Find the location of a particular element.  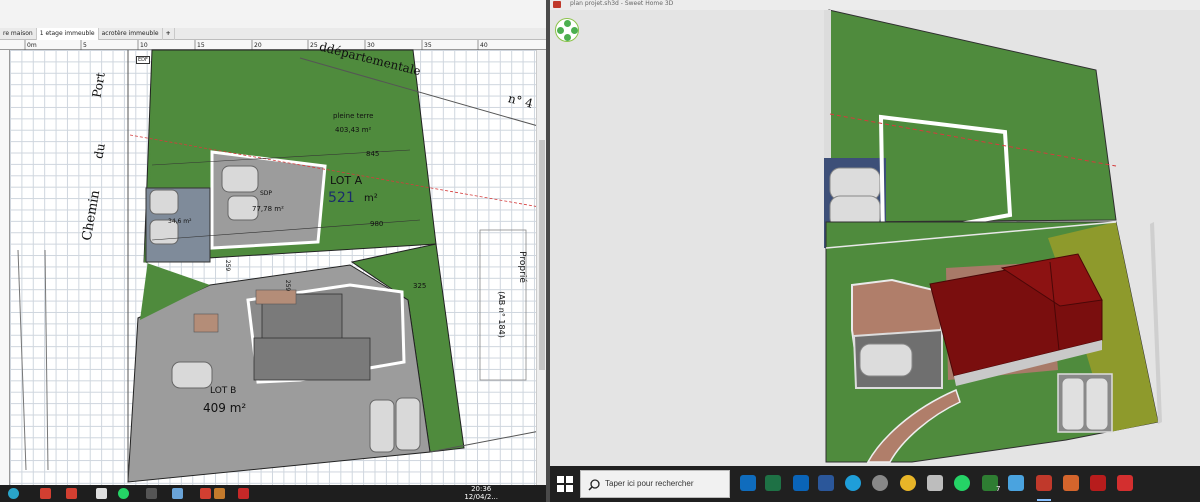

scrollbar-thumb is located at coordinates (542, 255).